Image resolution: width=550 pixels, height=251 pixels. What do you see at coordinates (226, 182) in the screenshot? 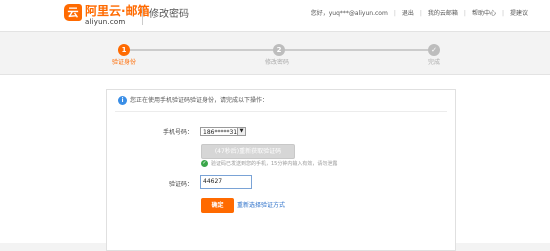
I see `verification-code-input: 44627` at bounding box center [226, 182].